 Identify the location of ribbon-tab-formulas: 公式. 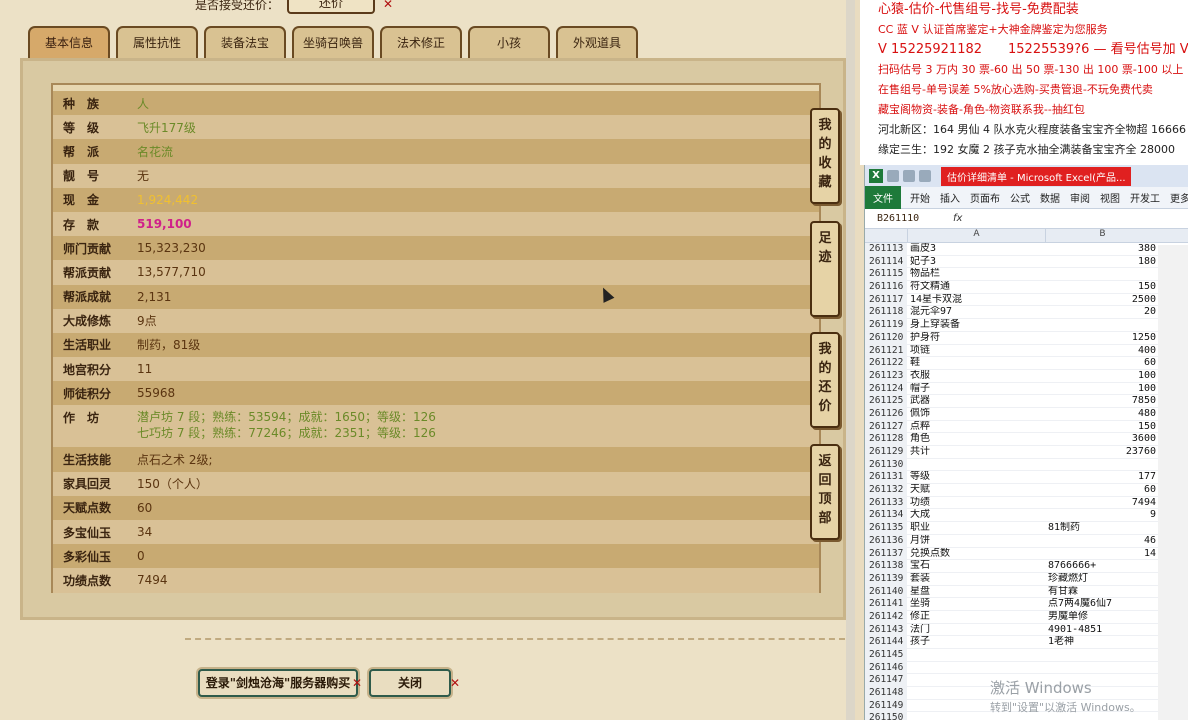
(1020, 197).